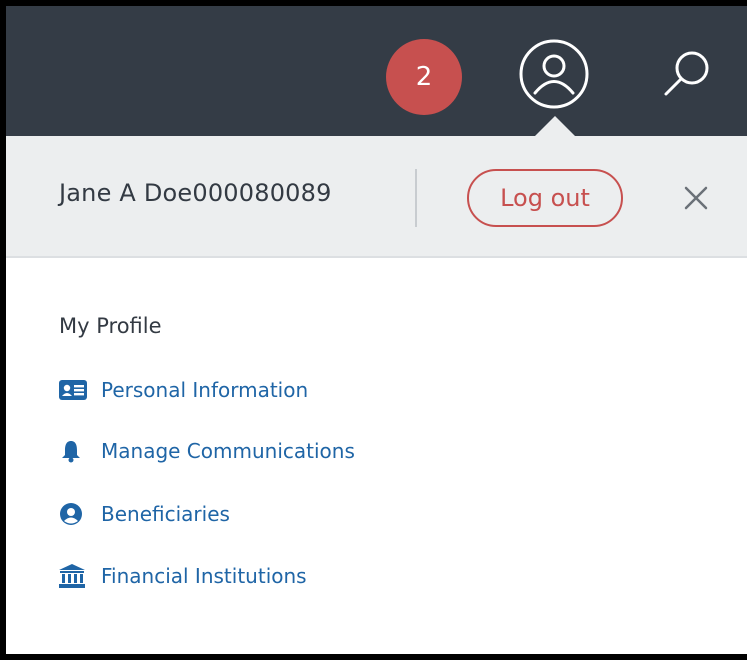 The width and height of the screenshot is (747, 660). I want to click on search-button, so click(687, 73).